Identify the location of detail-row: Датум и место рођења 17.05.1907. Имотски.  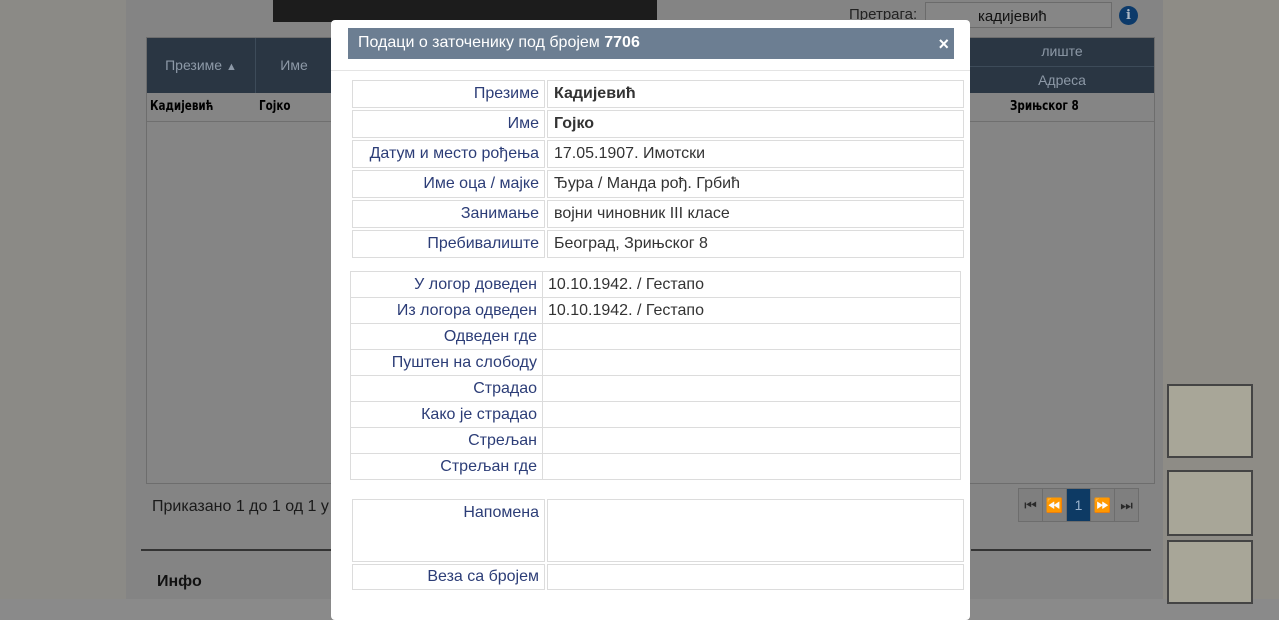
(658, 154).